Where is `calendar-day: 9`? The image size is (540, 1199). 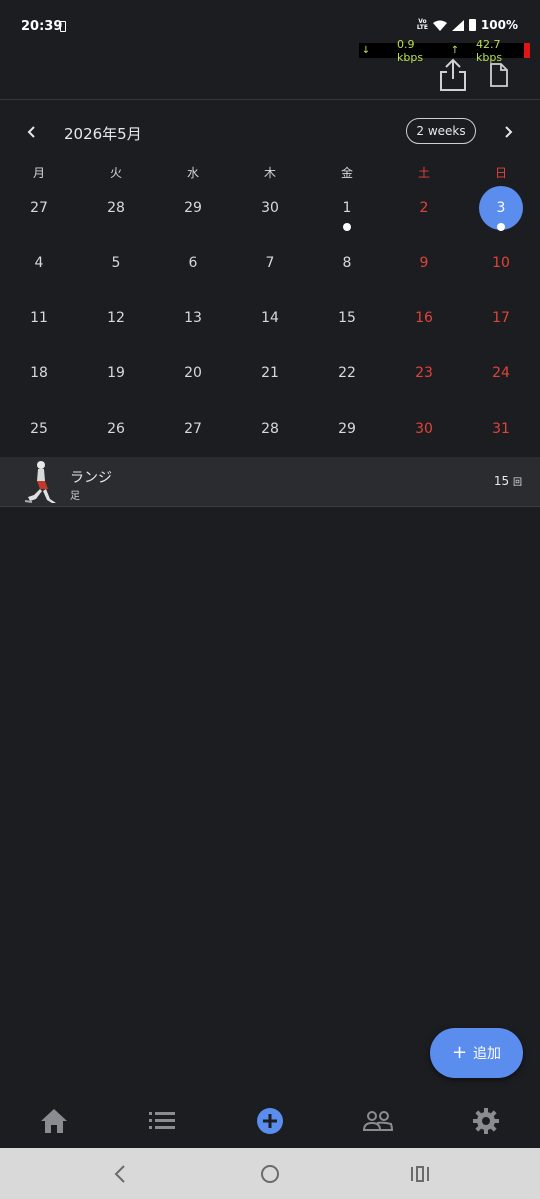
calendar-day: 9 is located at coordinates (424, 263).